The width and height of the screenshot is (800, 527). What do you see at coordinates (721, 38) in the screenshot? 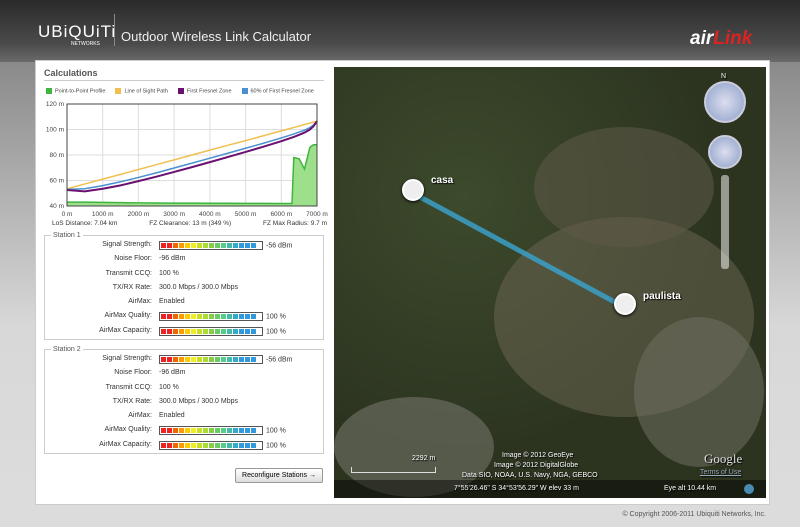
I see `airlink-logo: airLink` at bounding box center [721, 38].